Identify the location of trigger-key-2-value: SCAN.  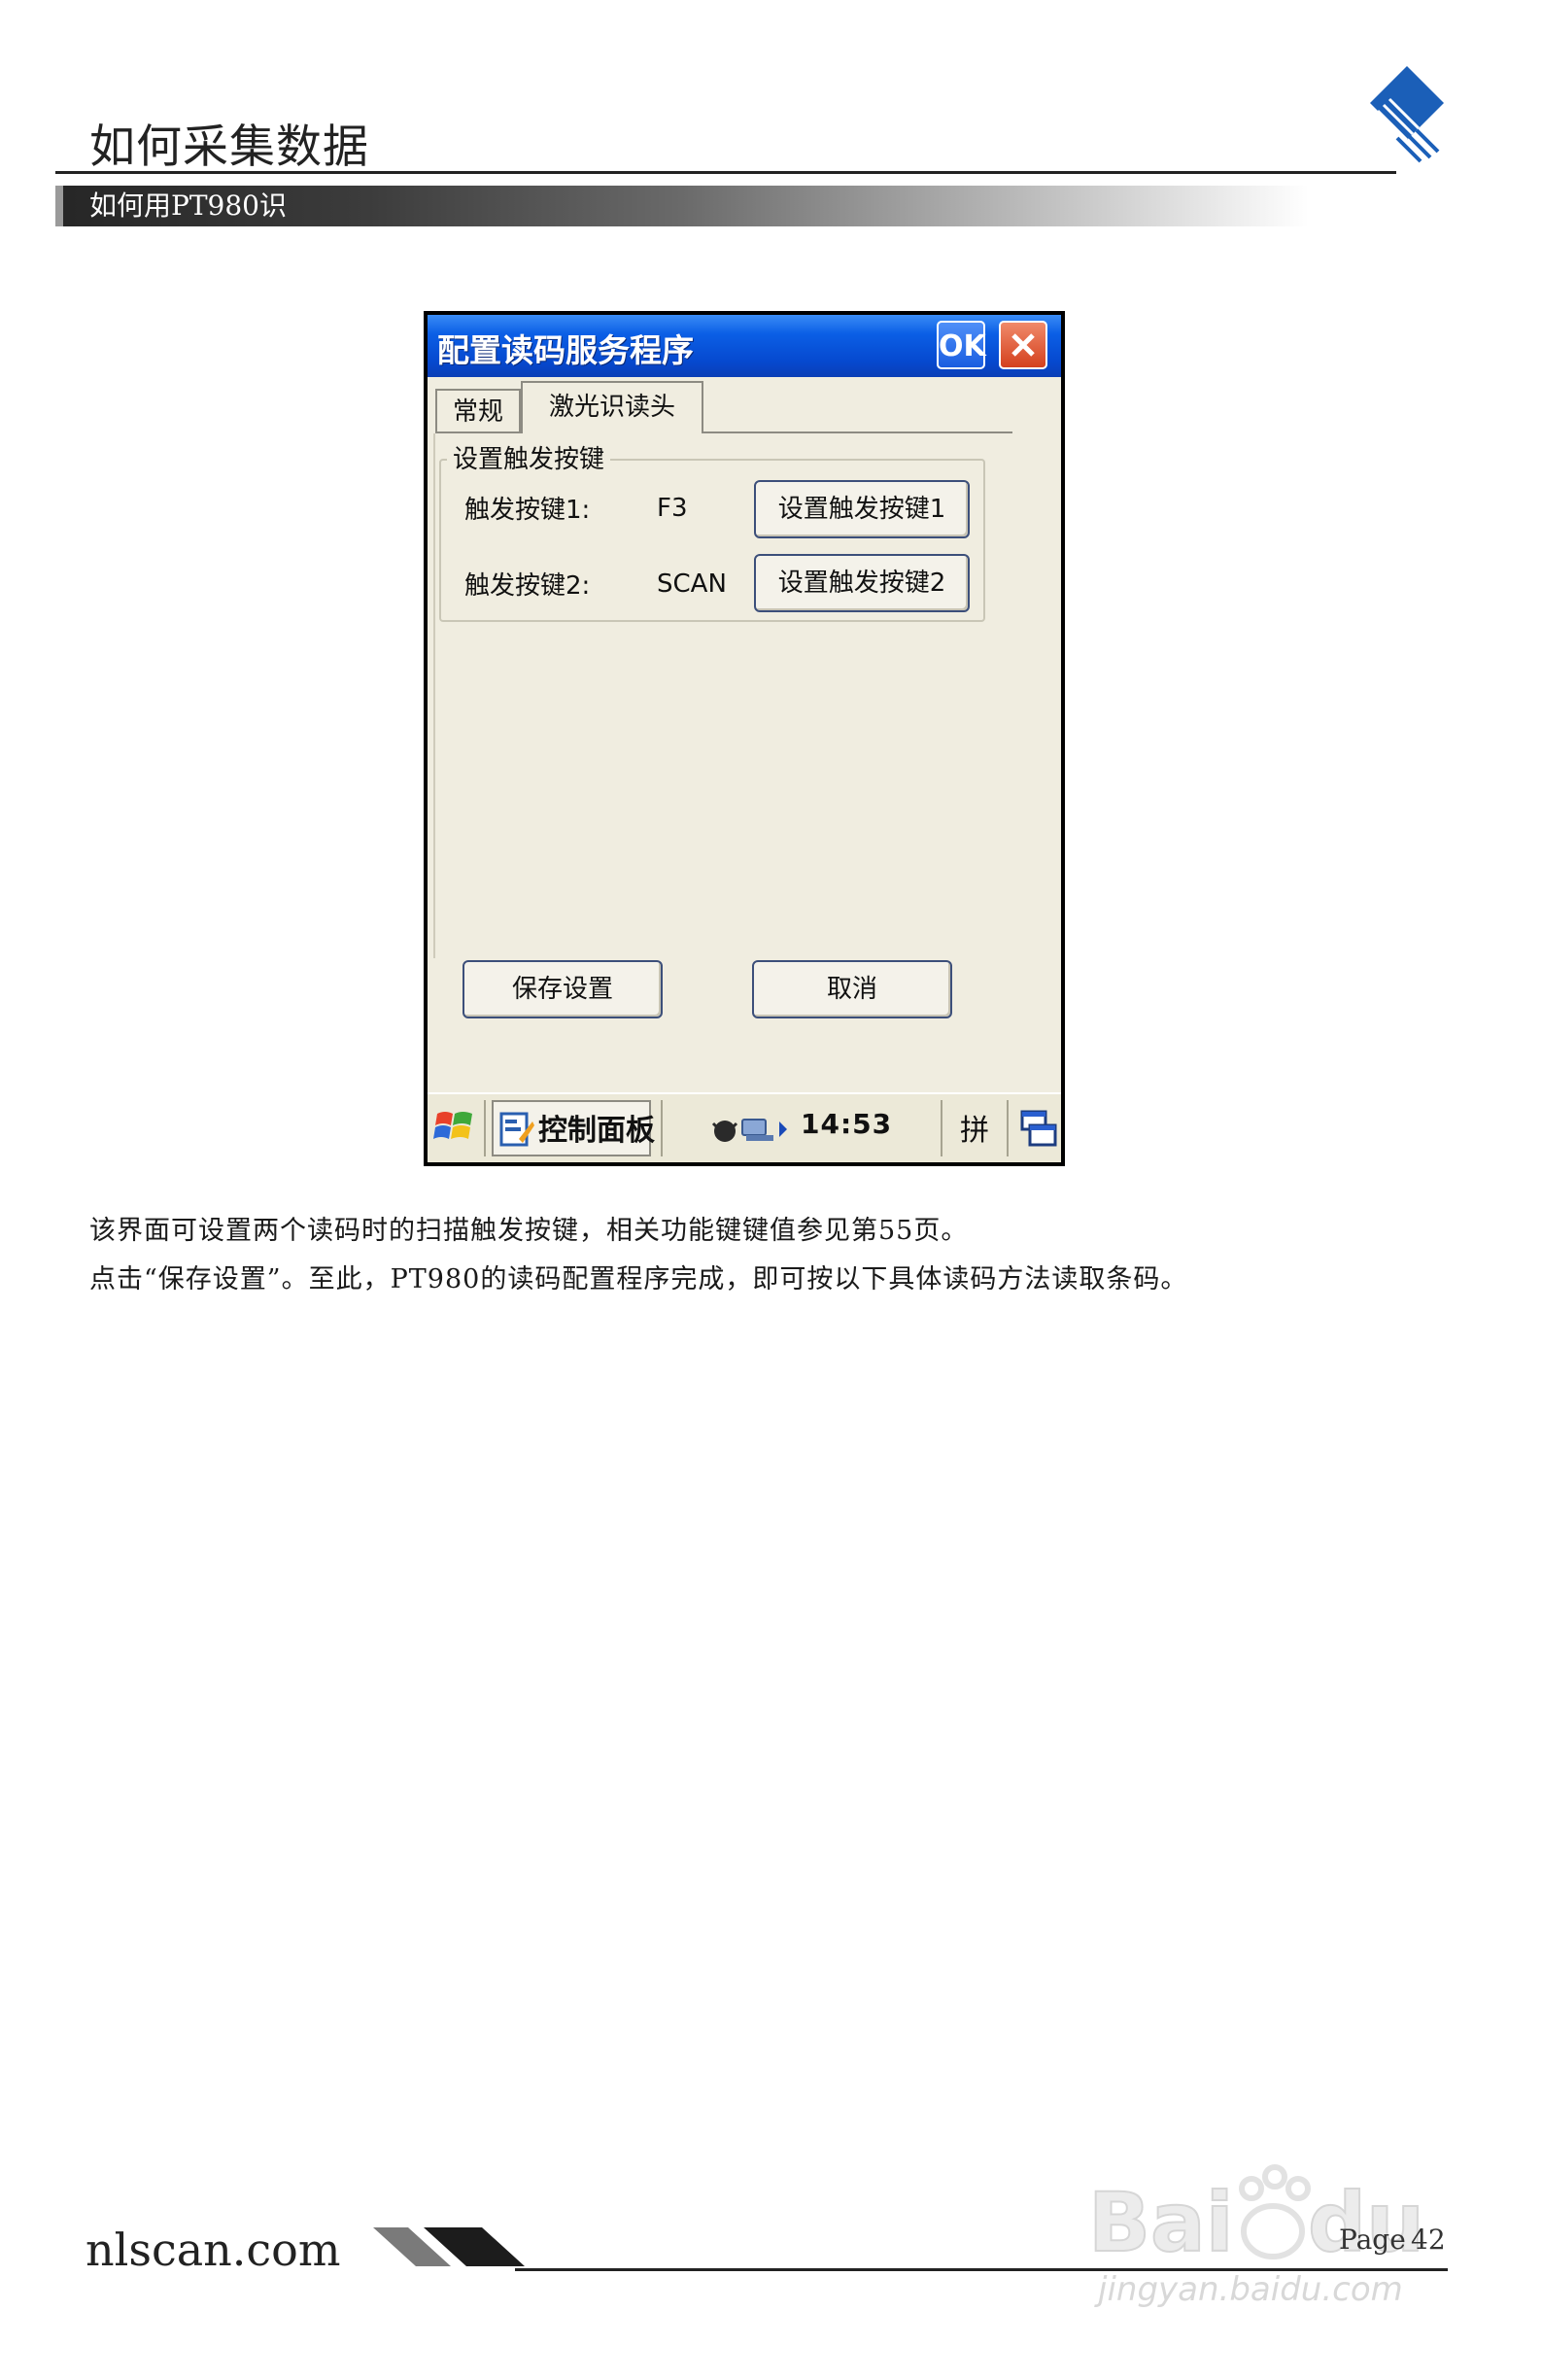
(692, 584).